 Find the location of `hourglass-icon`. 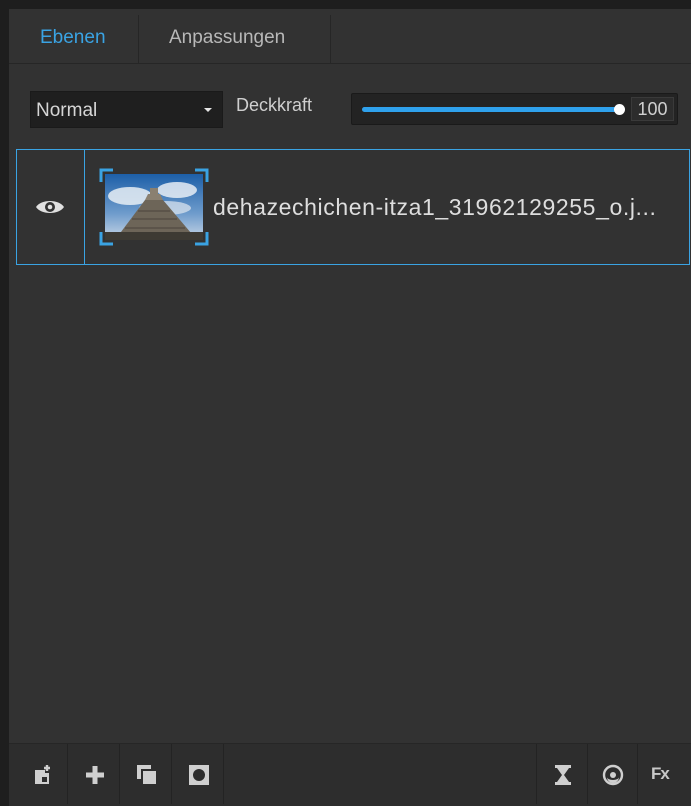

hourglass-icon is located at coordinates (563, 775).